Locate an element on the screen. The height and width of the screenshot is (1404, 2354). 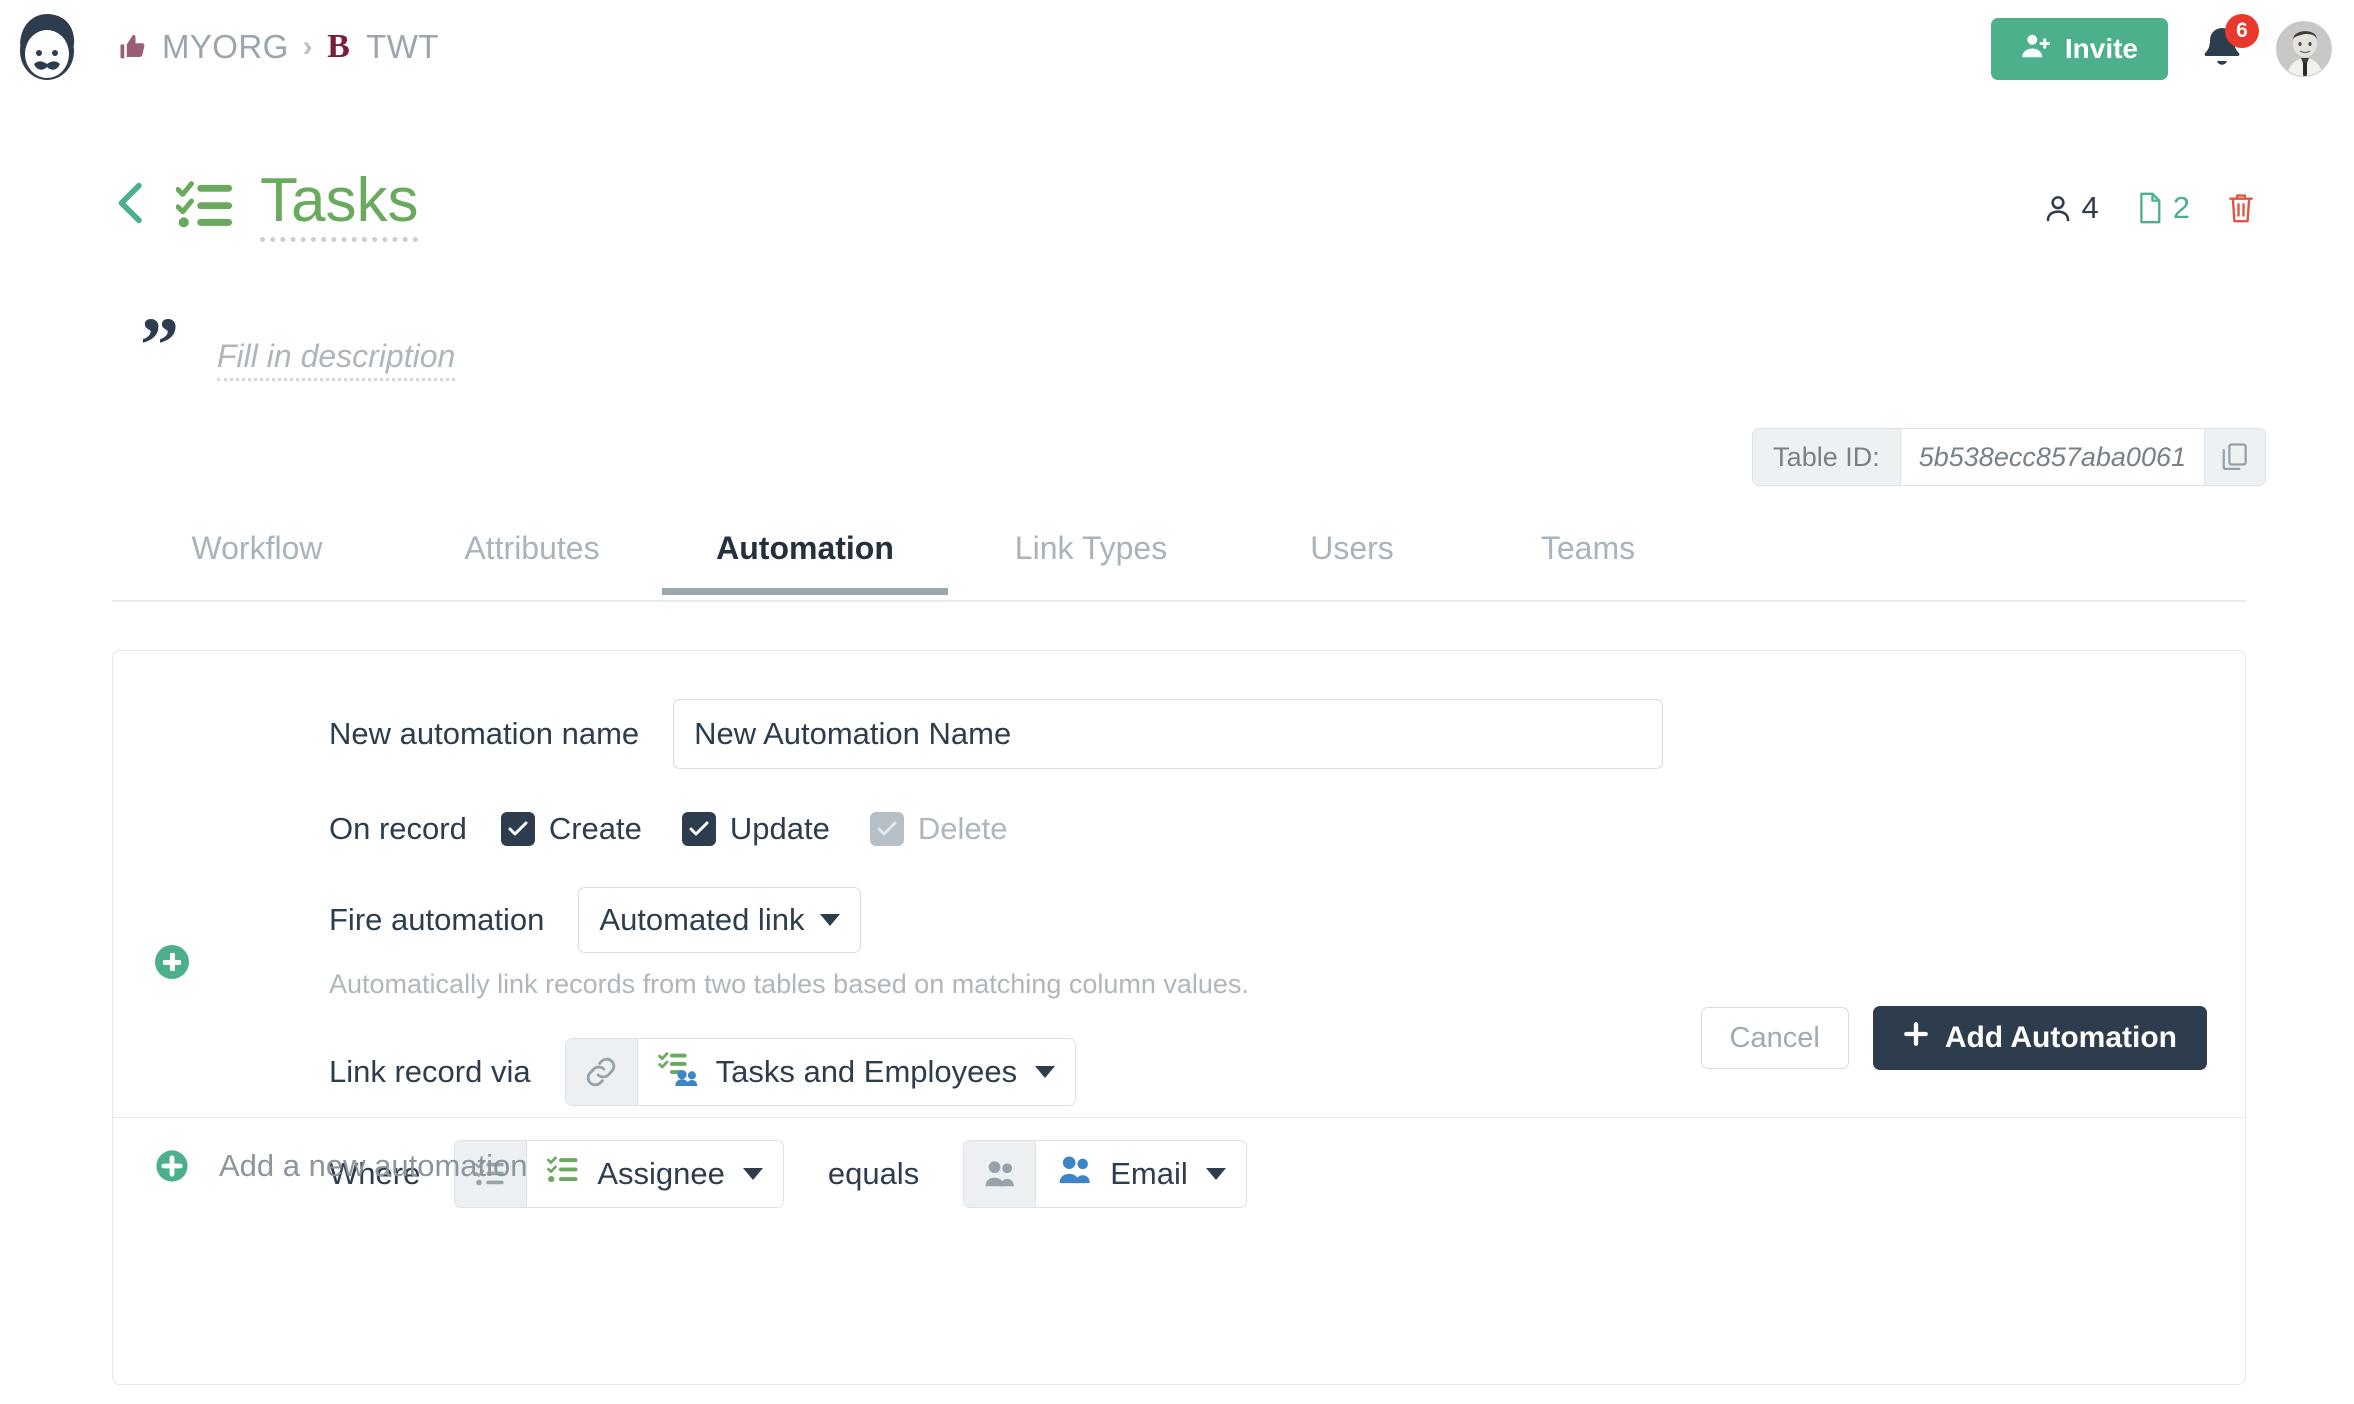
breadcrumb-org: MYORG is located at coordinates (225, 47).